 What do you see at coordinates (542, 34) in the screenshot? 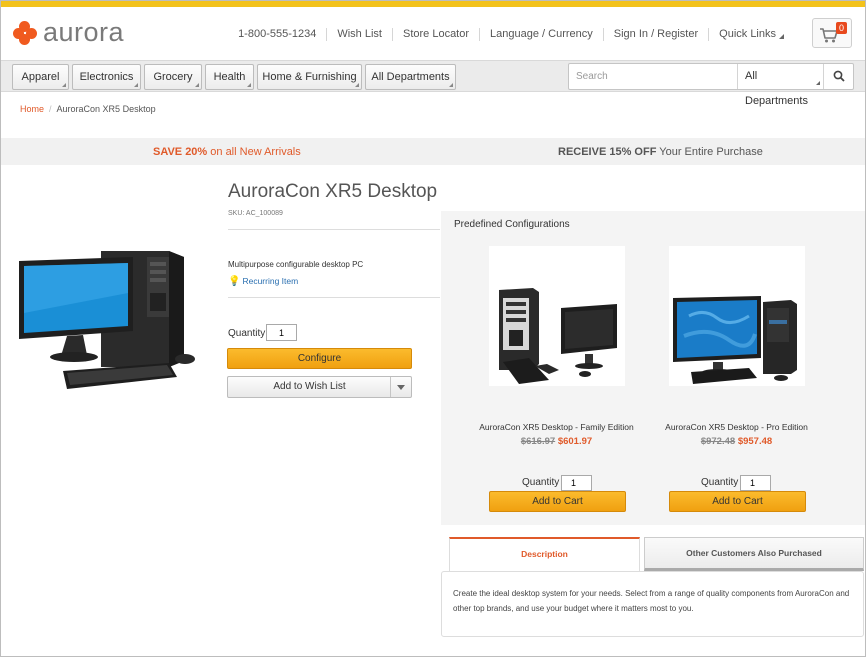
I see `language-currency-link: Language / Currency` at bounding box center [542, 34].